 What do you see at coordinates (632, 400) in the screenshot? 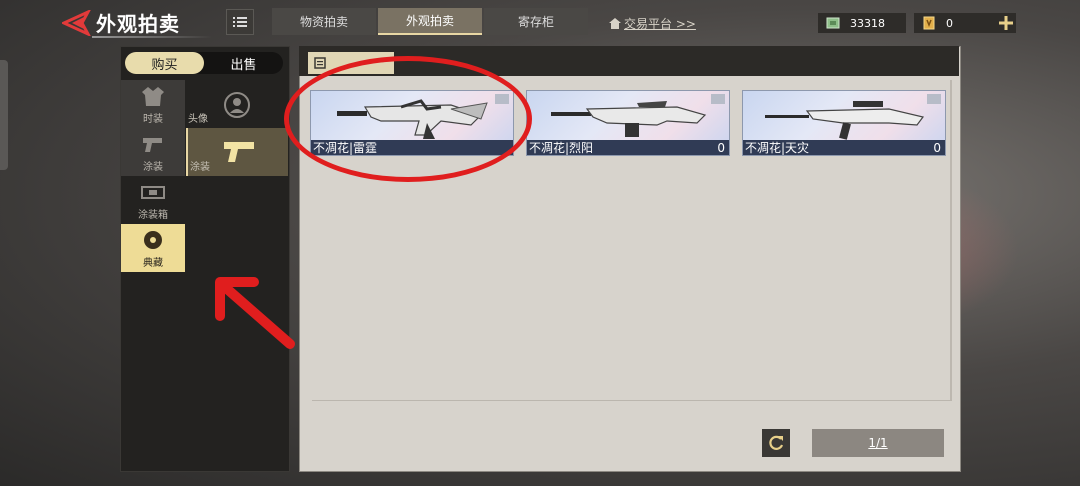
I see `divider` at bounding box center [632, 400].